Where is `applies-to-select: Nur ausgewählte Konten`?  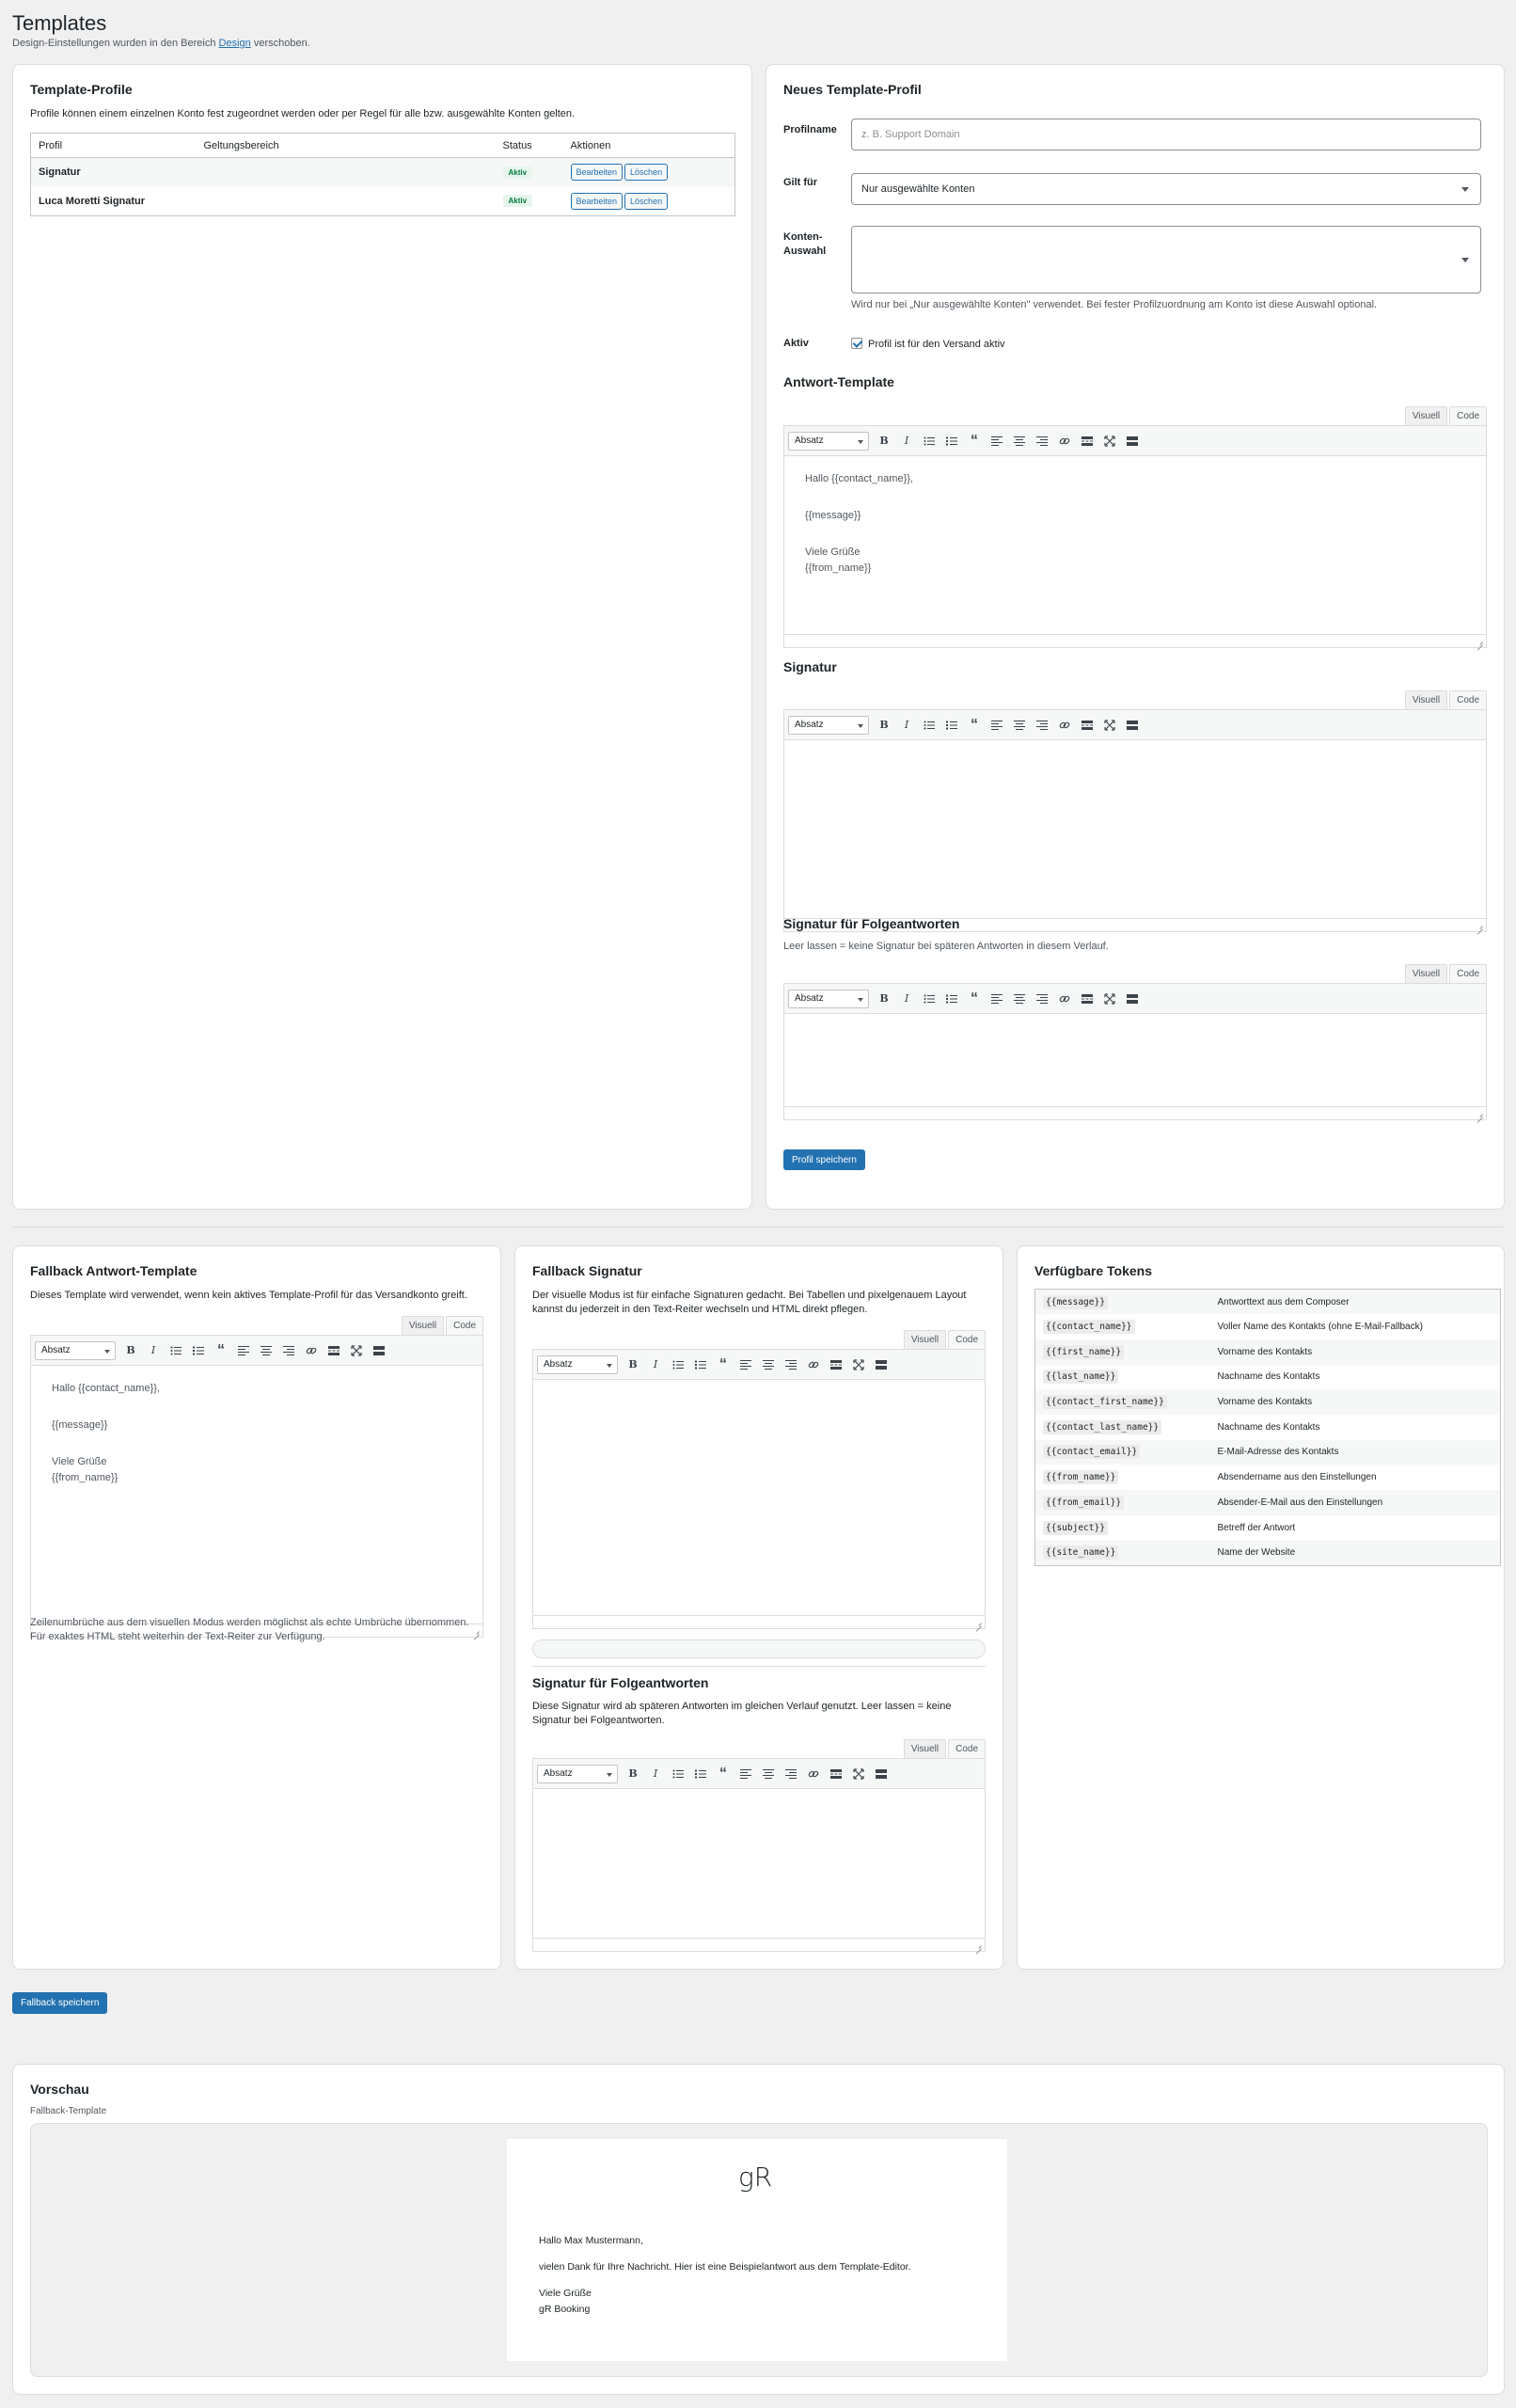 applies-to-select: Nur ausgewählte Konten is located at coordinates (1166, 189).